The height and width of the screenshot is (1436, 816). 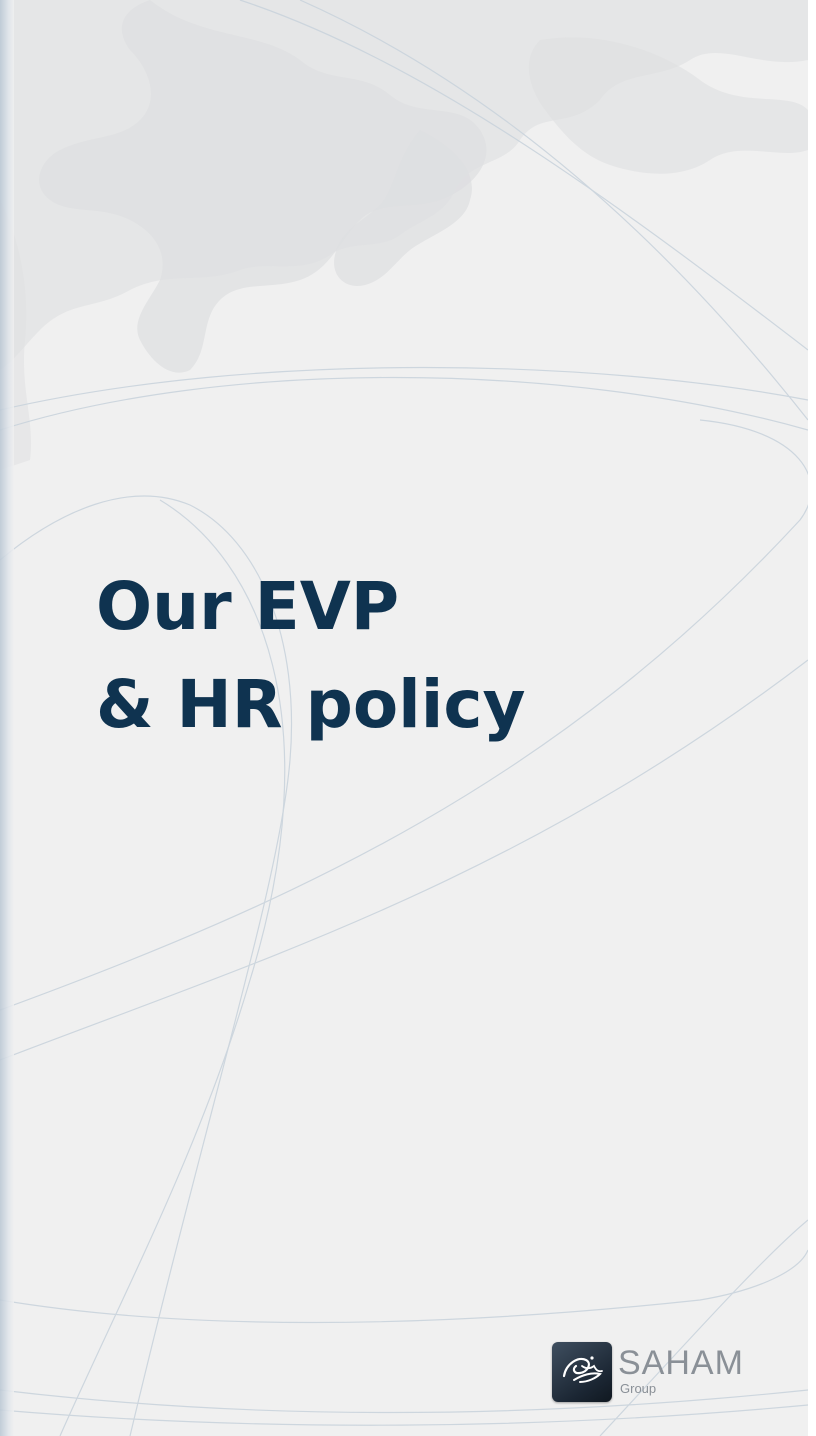 I want to click on logo-wordmark: SAHAM, so click(x=681, y=1363).